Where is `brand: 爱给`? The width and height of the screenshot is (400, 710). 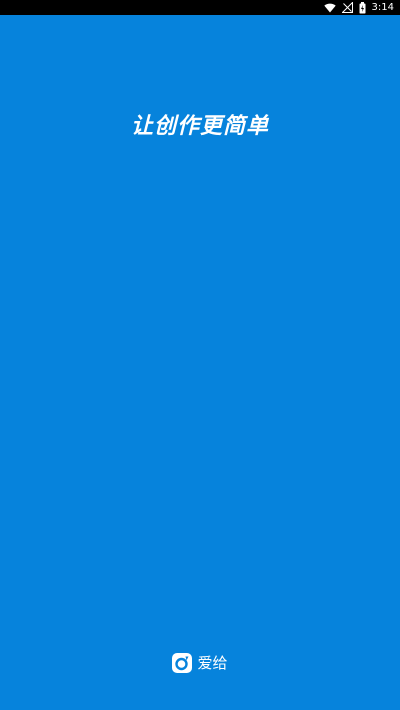
brand: 爱给 is located at coordinates (200, 663).